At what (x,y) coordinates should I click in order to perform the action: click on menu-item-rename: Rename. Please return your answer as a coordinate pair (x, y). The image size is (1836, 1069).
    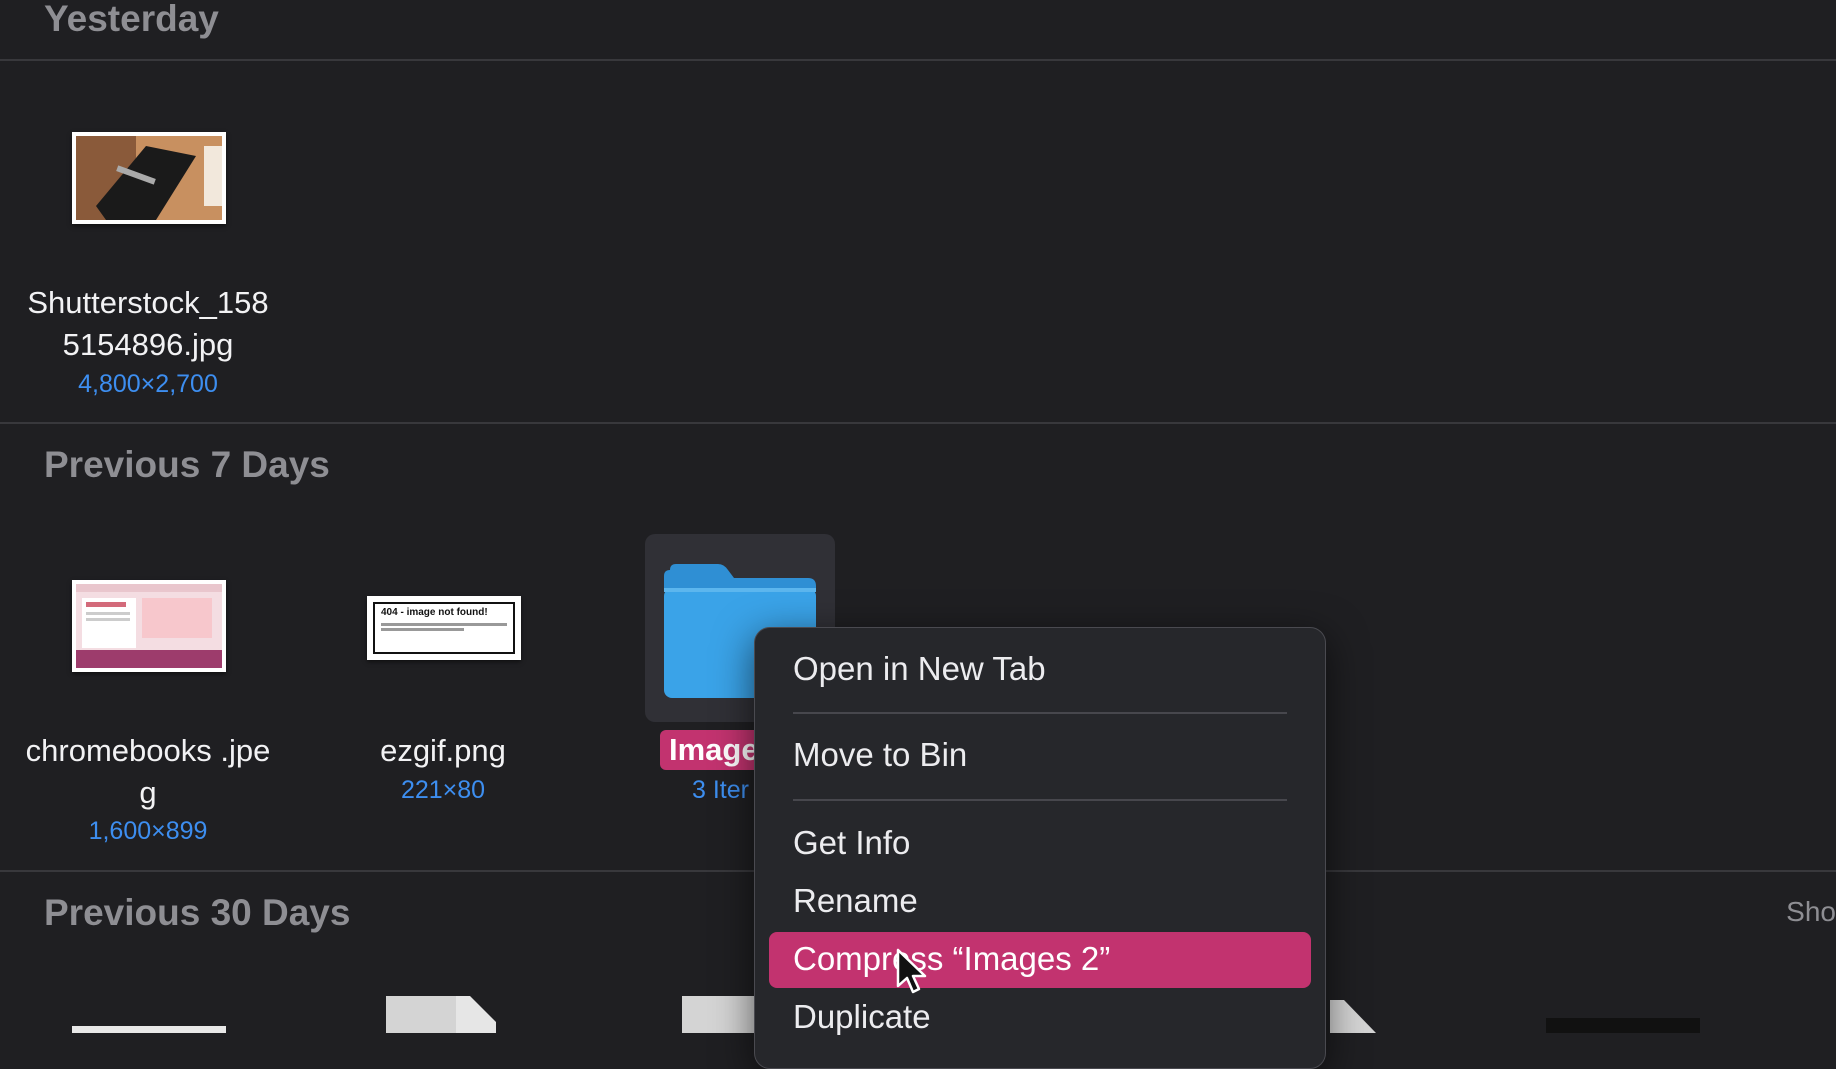
    Looking at the image, I should click on (855, 901).